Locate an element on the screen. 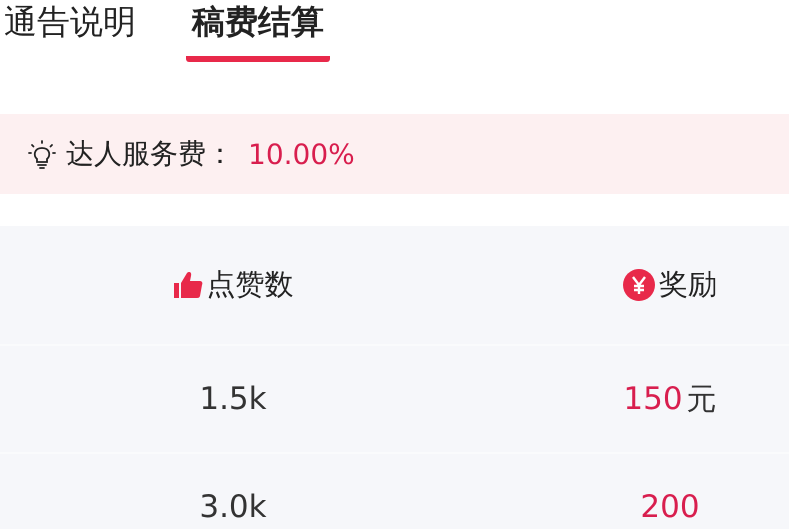  column-header: 奖励 is located at coordinates (688, 284).